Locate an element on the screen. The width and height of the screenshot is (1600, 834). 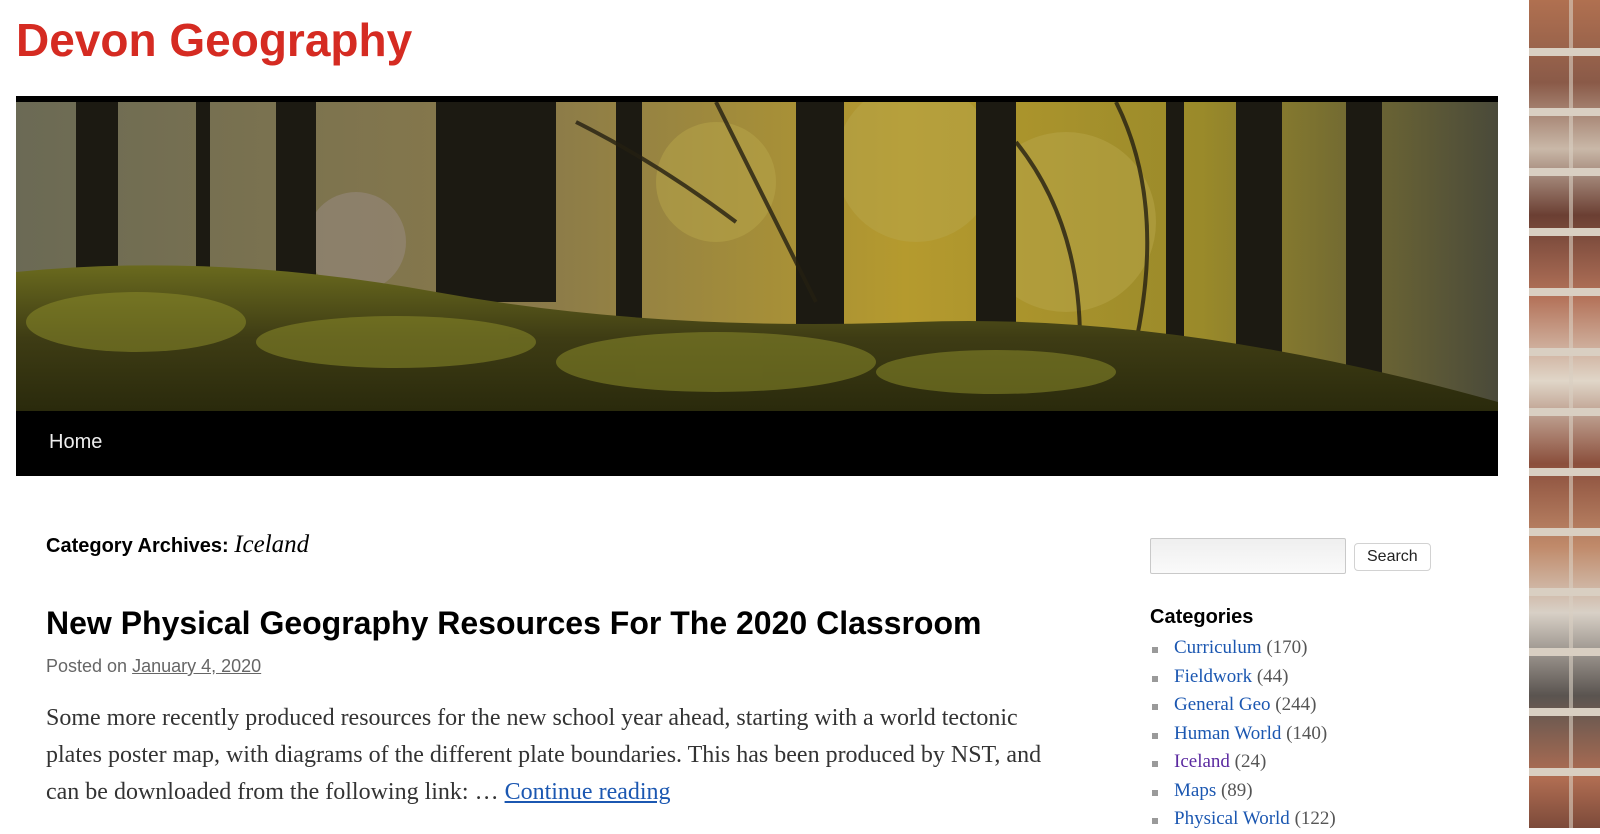
list-item: Fieldwork (44) is located at coordinates (1243, 677).